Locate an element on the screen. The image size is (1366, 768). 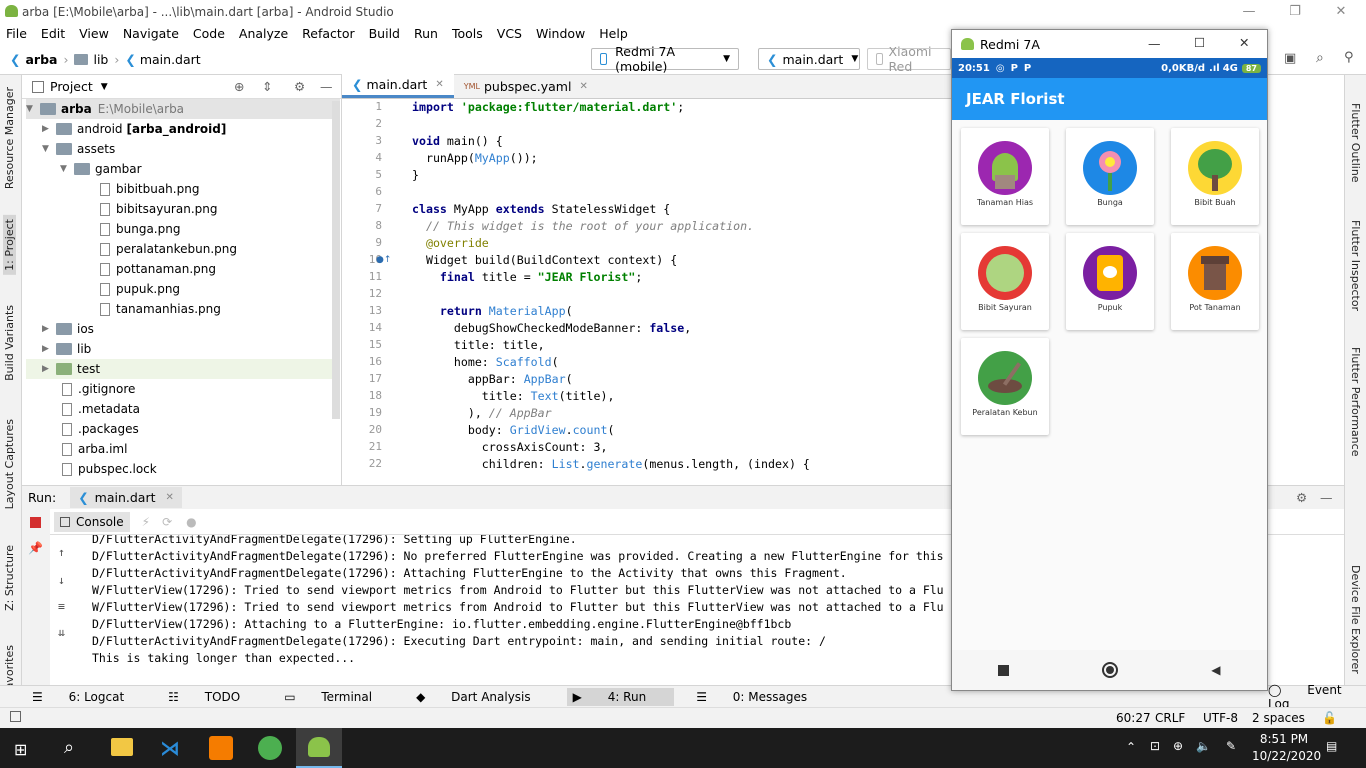
tree-item-assets: ▼ assets is located at coordinates (78, 149).